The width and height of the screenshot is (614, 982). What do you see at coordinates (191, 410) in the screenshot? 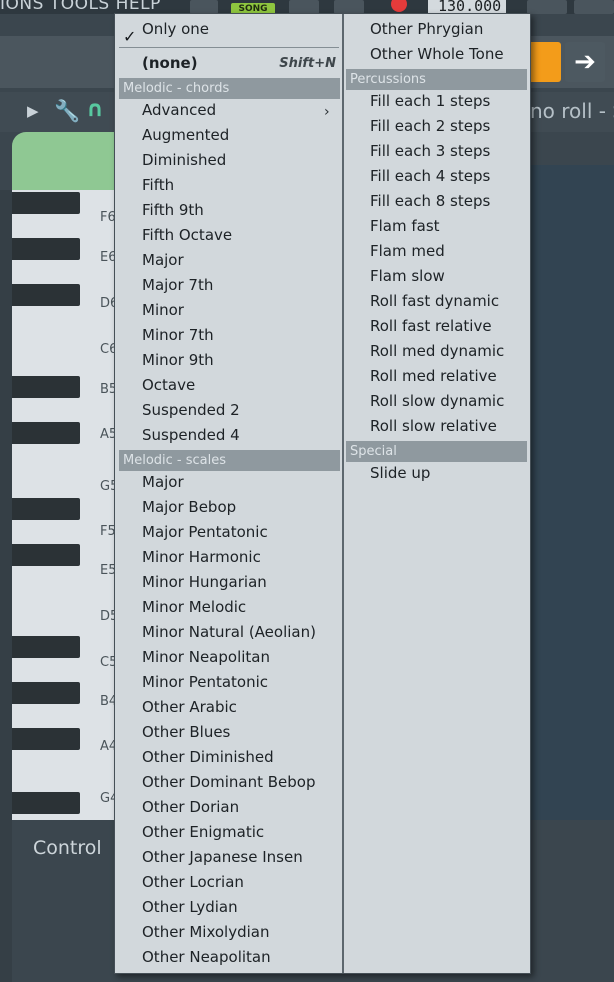
I see `menu-item-chord: Suspended 2` at bounding box center [191, 410].